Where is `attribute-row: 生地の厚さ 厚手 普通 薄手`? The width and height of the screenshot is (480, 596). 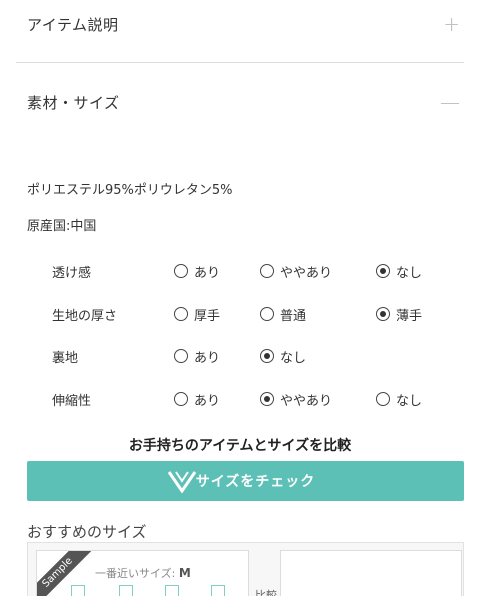
attribute-row: 生地の厚さ 厚手 普通 薄手 is located at coordinates (240, 314).